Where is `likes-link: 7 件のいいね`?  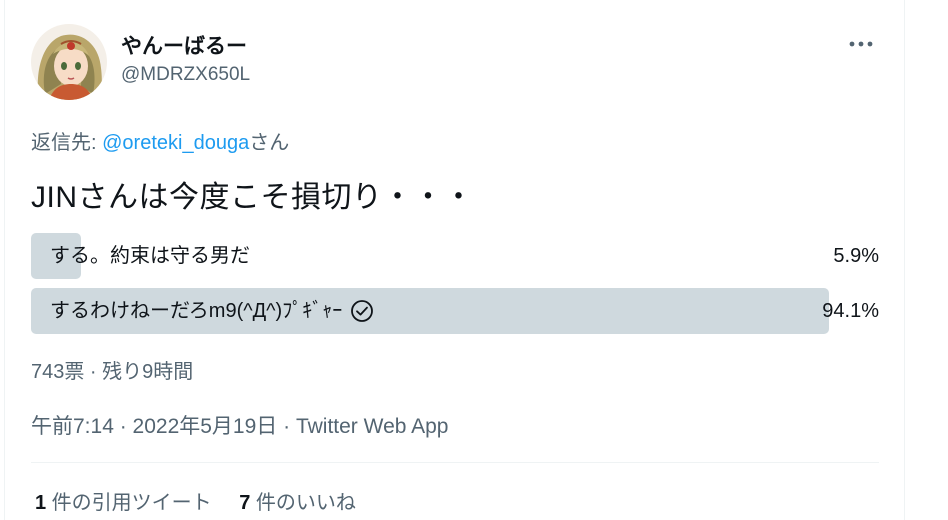 likes-link: 7 件のいいね is located at coordinates (297, 503).